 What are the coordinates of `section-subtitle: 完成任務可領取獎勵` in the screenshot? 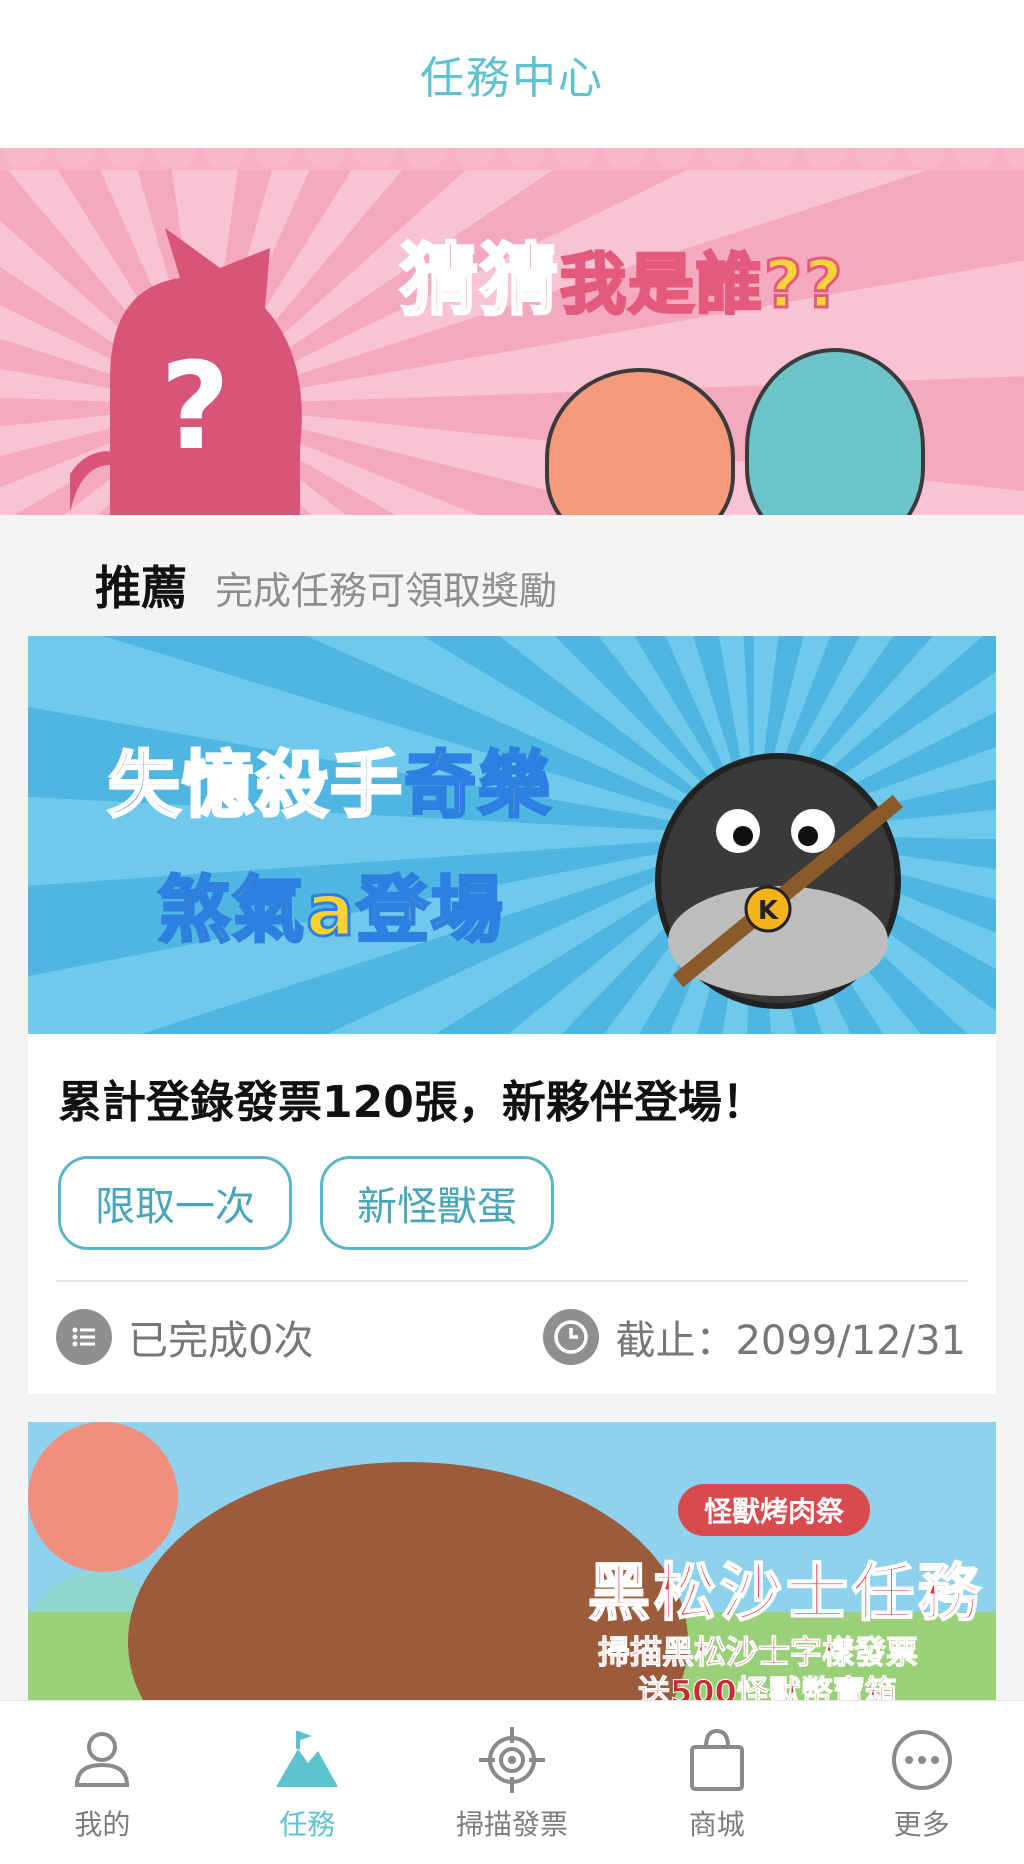 It's located at (386, 591).